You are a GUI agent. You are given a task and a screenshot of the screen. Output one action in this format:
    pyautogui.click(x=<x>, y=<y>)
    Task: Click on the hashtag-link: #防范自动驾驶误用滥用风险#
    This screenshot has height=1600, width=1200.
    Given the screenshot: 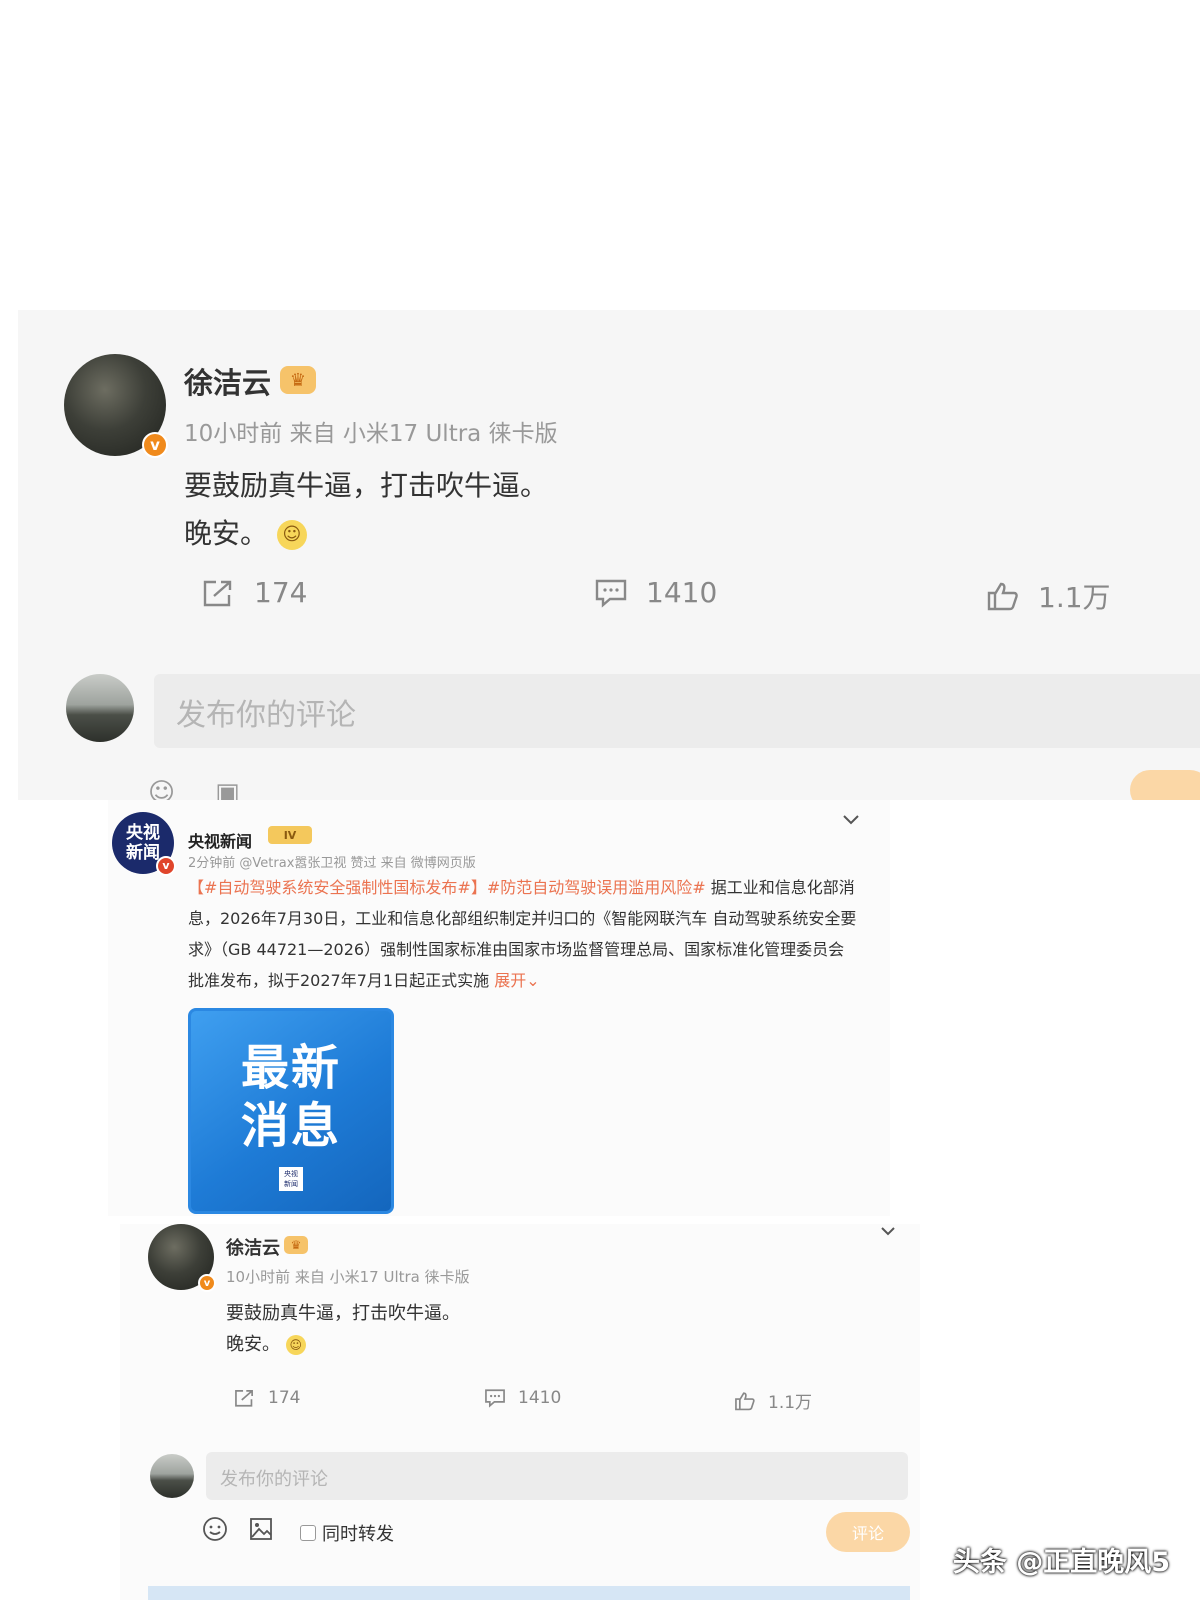 What is the action you would take?
    pyautogui.click(x=596, y=887)
    